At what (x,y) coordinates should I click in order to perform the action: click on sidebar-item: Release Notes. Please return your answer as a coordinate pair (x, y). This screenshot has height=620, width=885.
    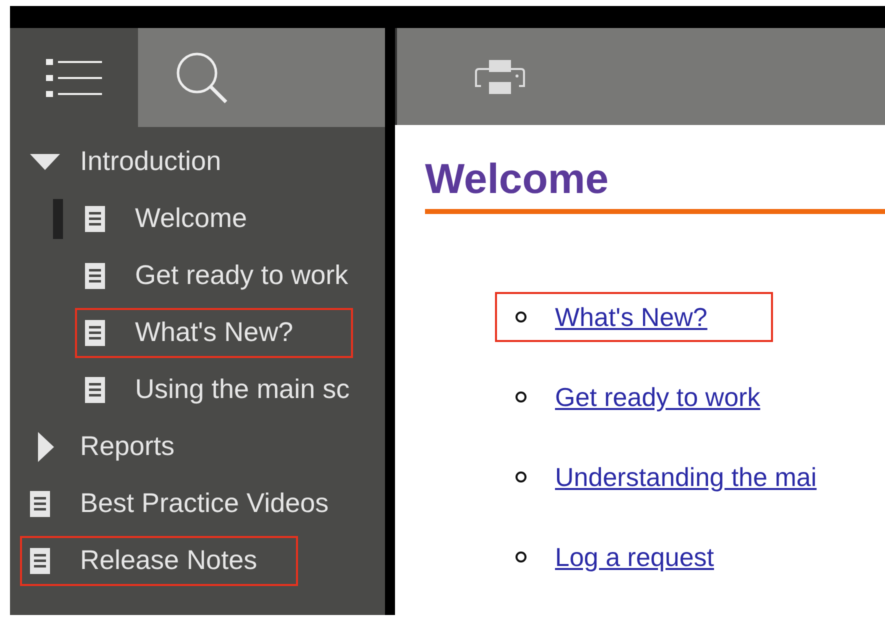
    Looking at the image, I should click on (197, 560).